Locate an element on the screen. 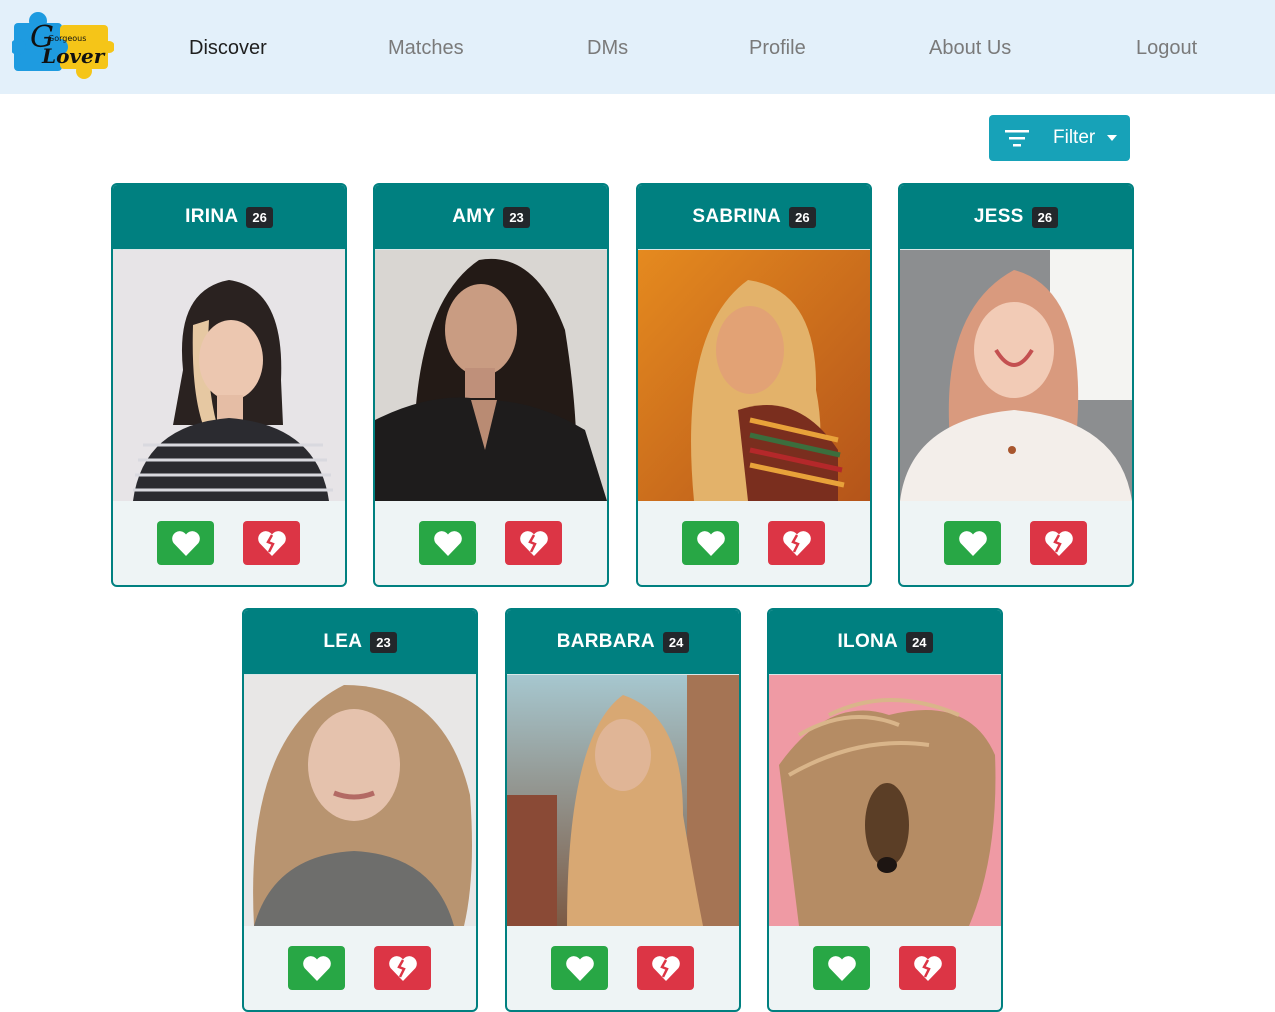  profile-name: SABRINA is located at coordinates (737, 216).